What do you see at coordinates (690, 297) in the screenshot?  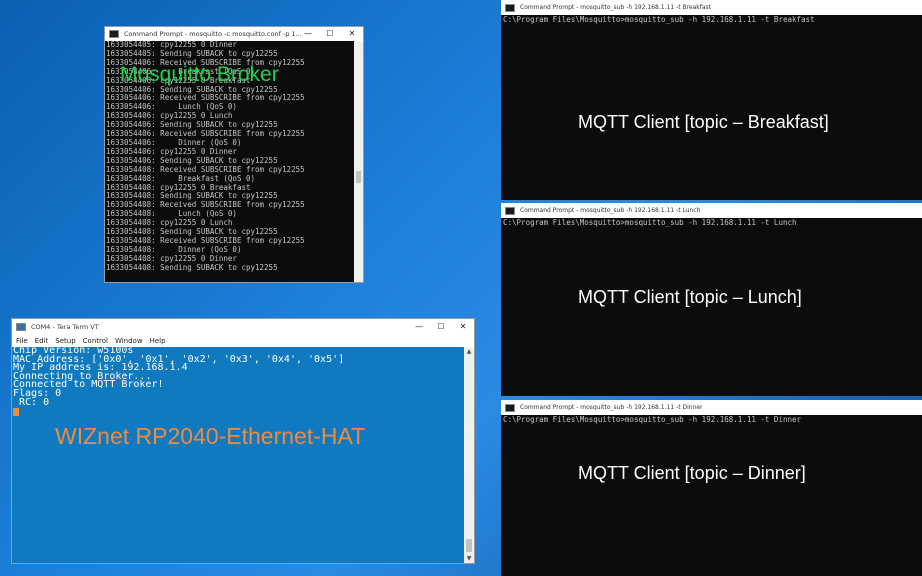 I see `client-overlay-label: MQTT Client [topic – Lunch]` at bounding box center [690, 297].